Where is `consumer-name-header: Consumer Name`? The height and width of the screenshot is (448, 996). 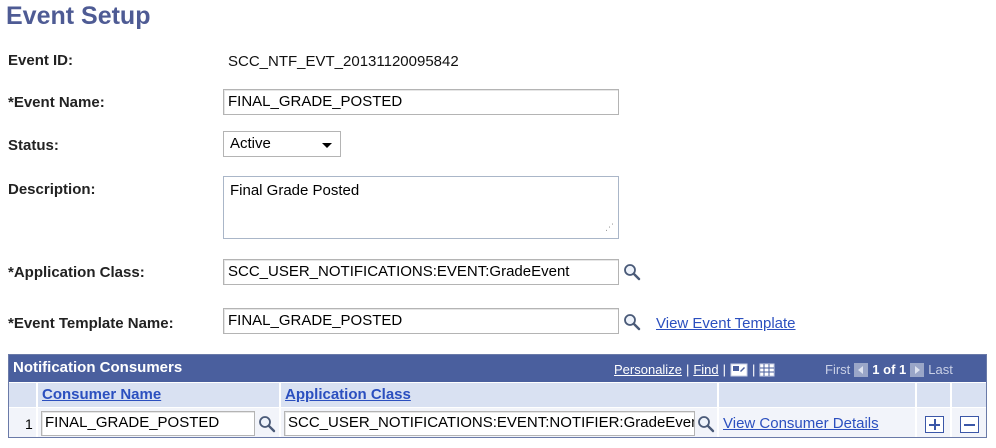 consumer-name-header: Consumer Name is located at coordinates (159, 395).